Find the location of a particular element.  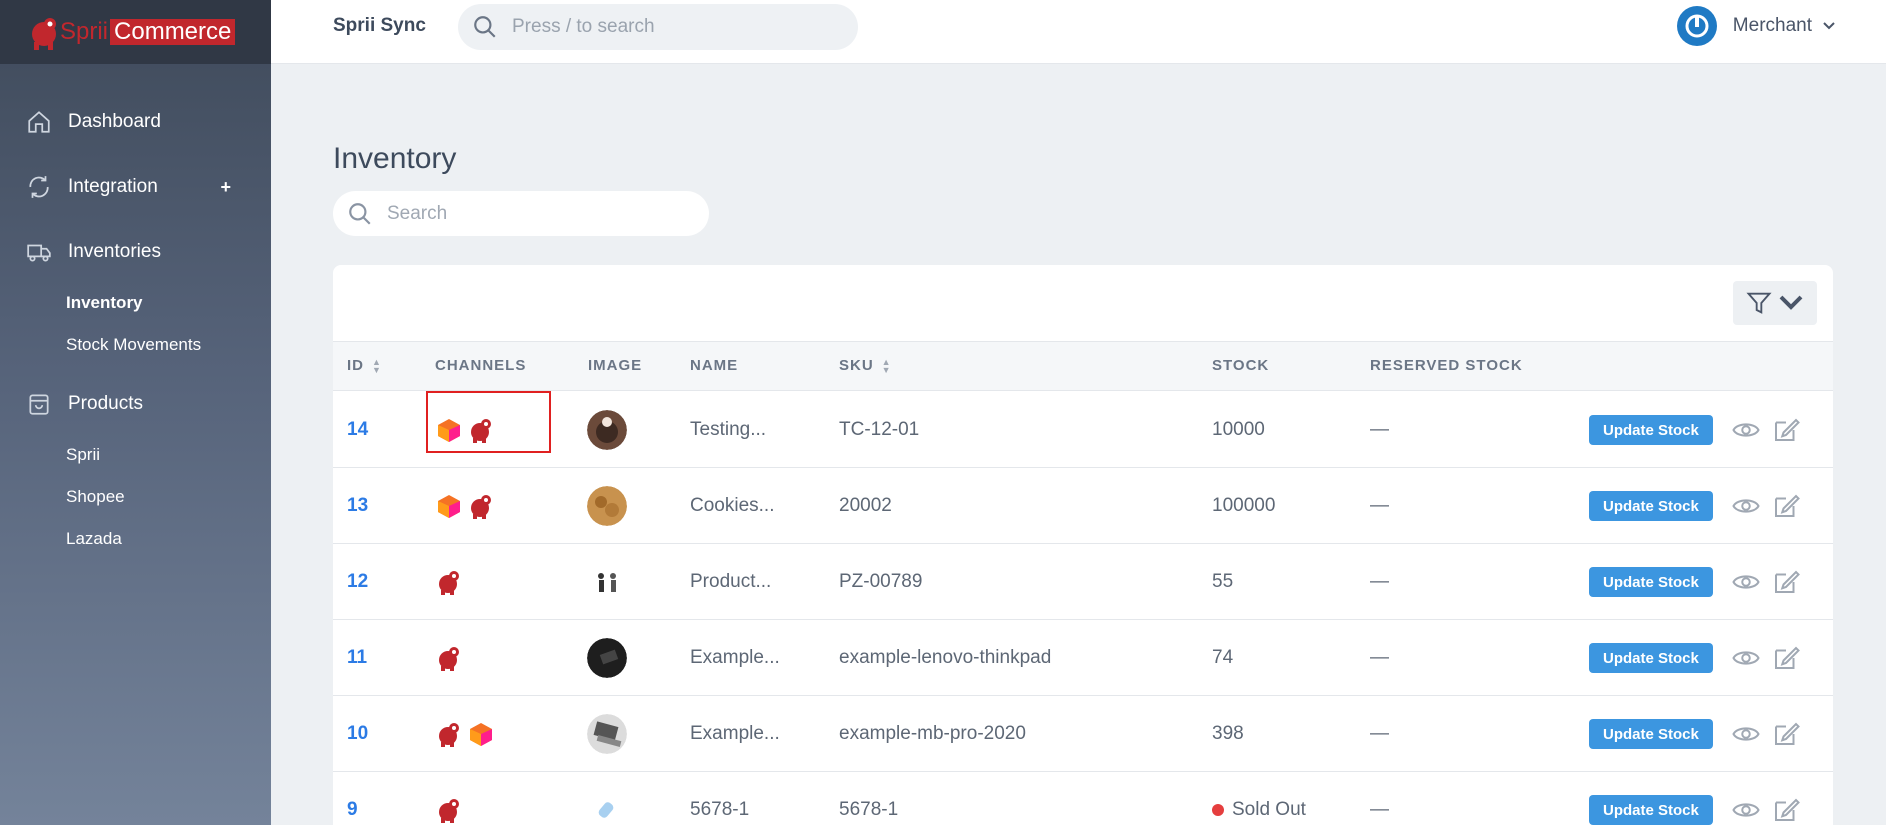

row-id-link: 13 is located at coordinates (357, 506).